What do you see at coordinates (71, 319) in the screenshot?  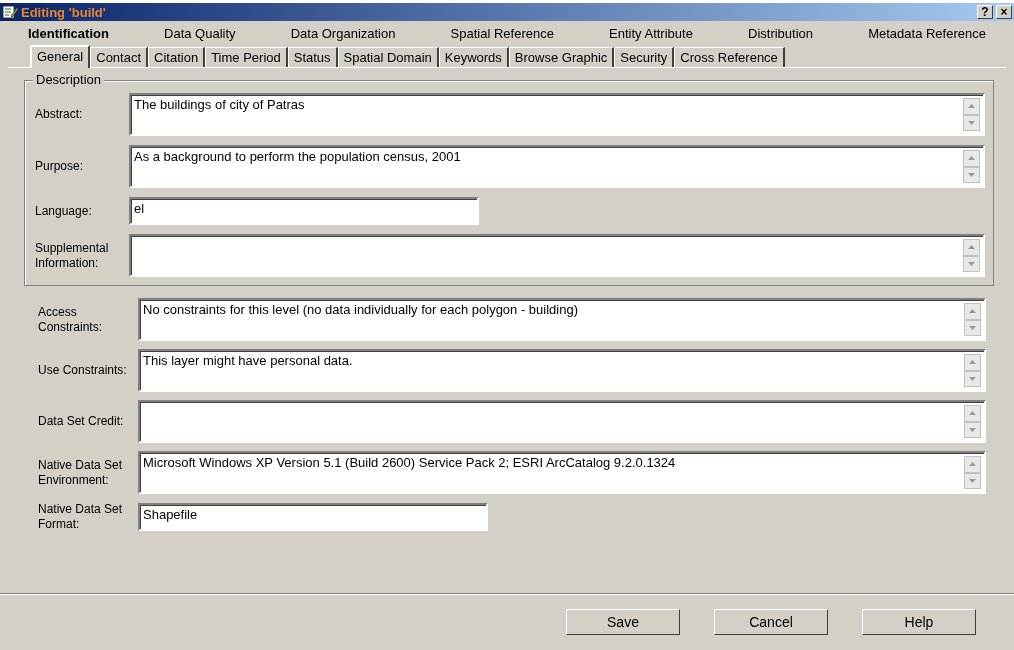 I see `field-label: Access Constraints:` at bounding box center [71, 319].